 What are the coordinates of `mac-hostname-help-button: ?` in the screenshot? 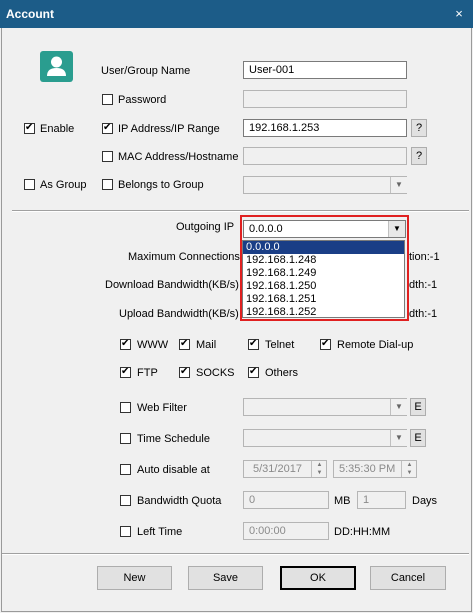 It's located at (419, 156).